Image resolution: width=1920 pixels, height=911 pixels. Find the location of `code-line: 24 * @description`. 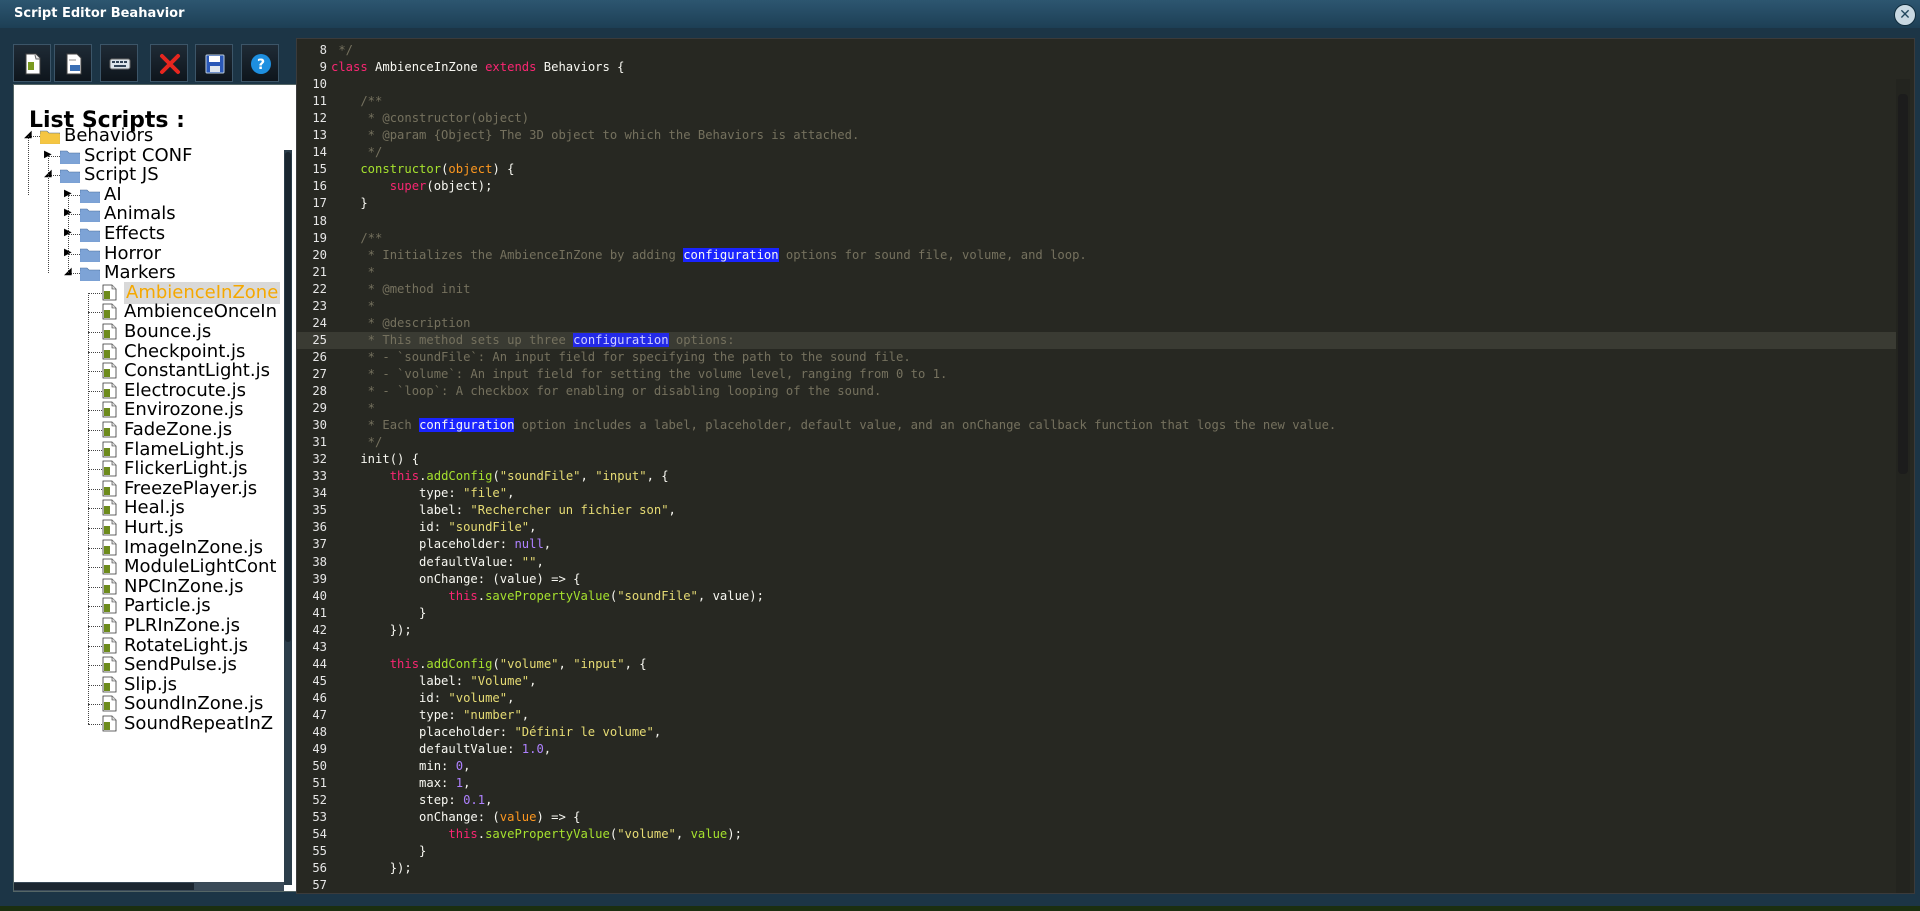

code-line: 24 * @description is located at coordinates (1097, 323).